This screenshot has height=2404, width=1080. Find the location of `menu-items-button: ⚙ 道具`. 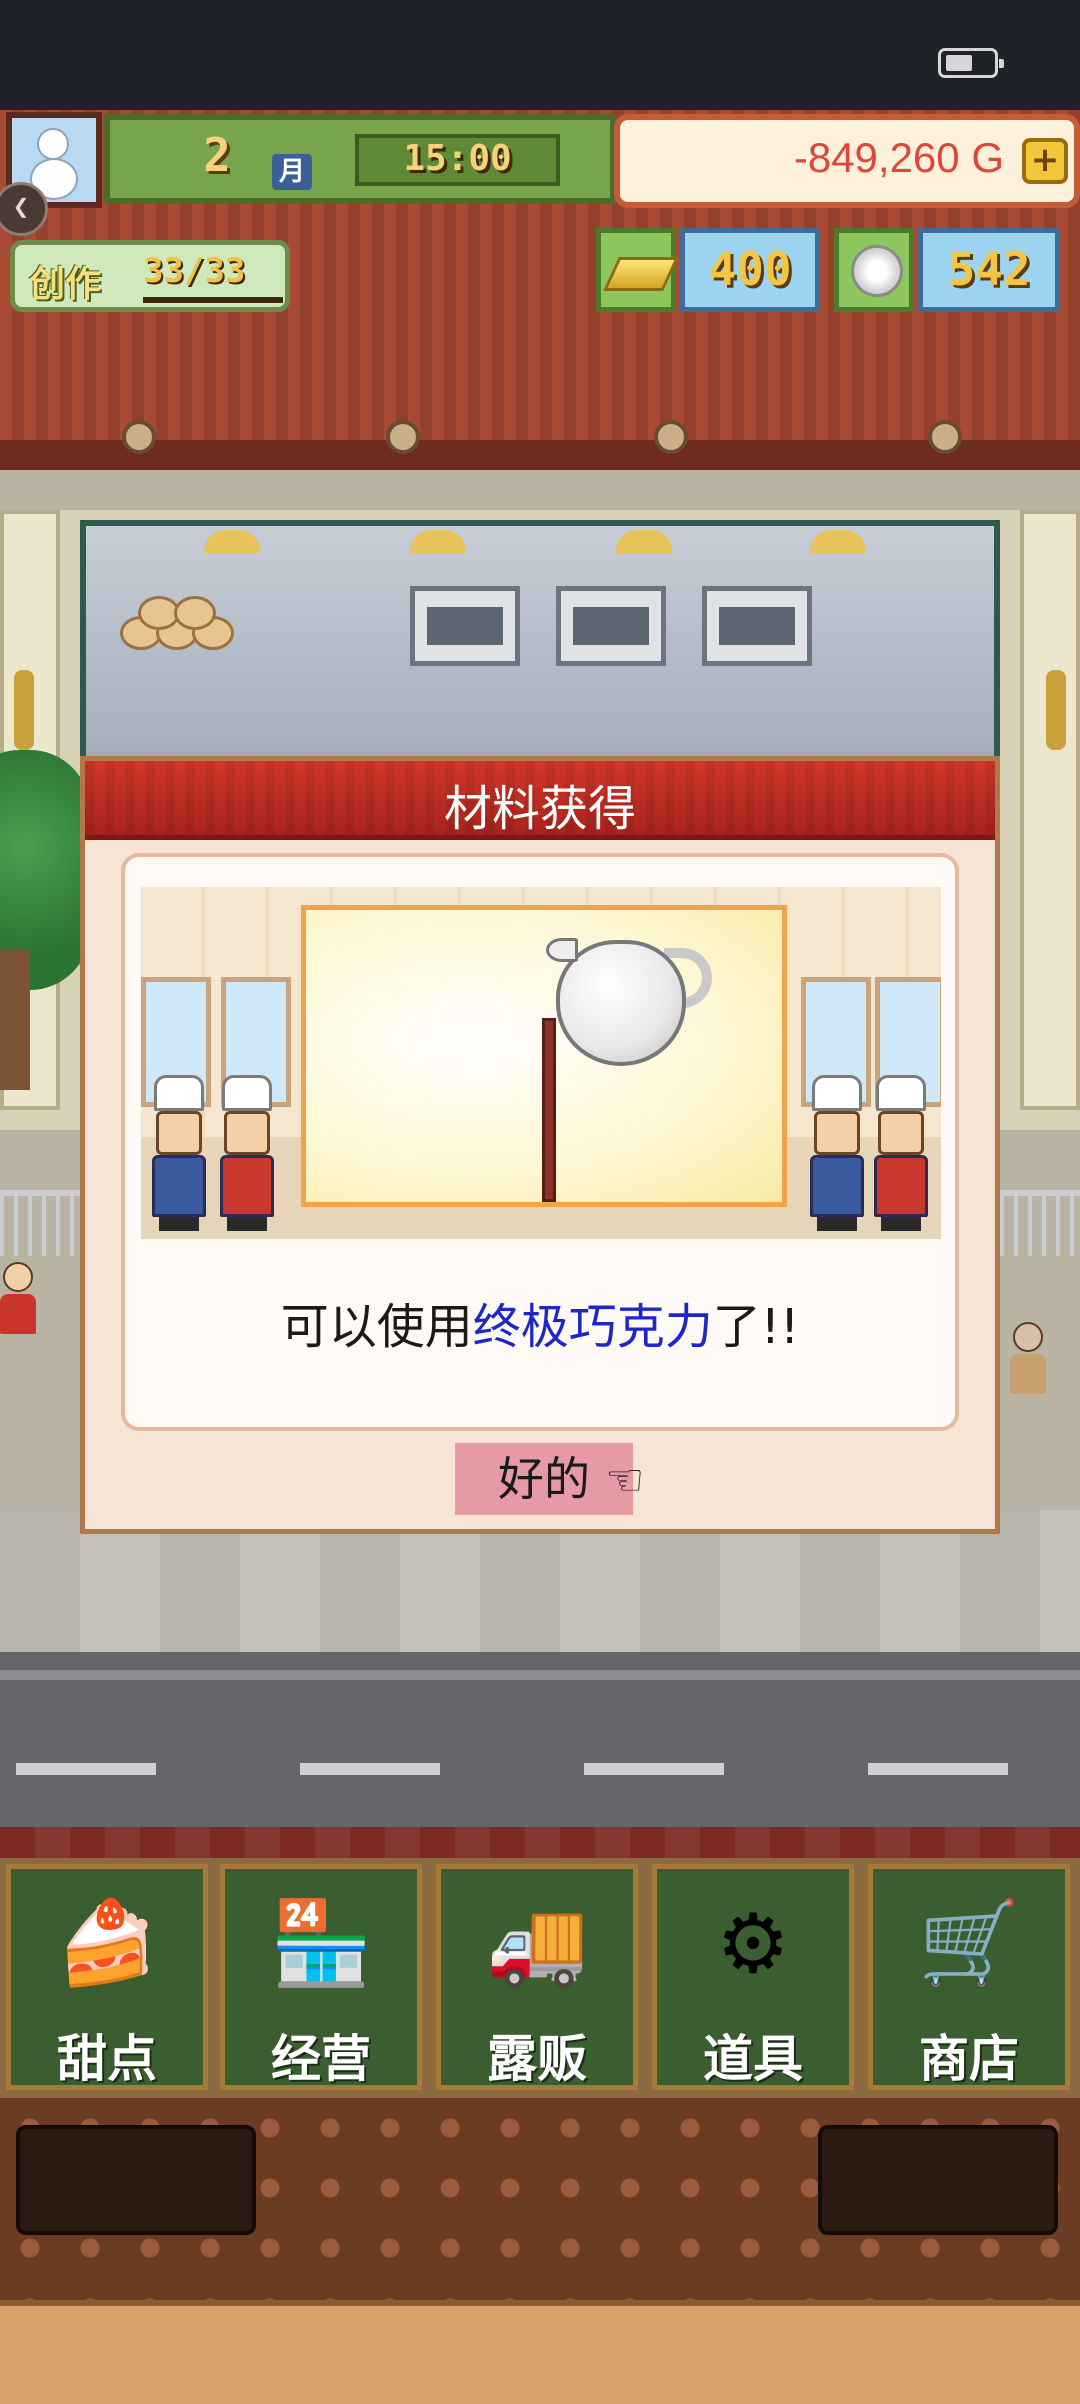

menu-items-button: ⚙ 道具 is located at coordinates (753, 1977).